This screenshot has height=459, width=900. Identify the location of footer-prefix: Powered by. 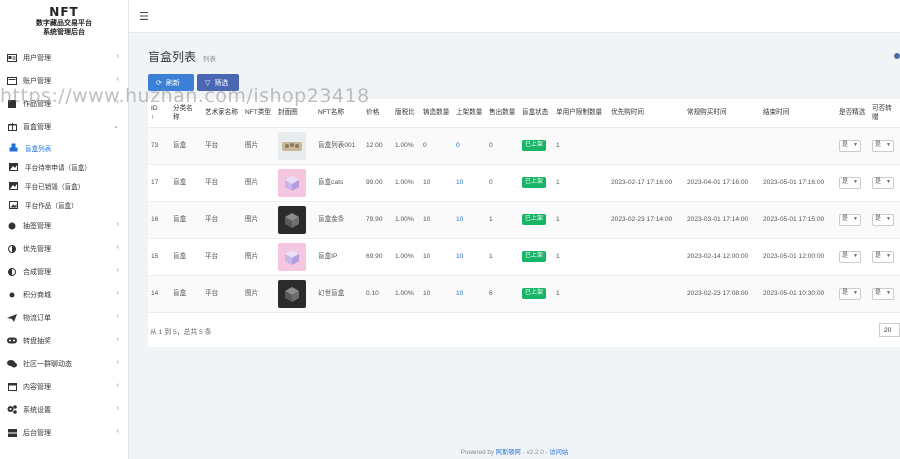
(478, 452).